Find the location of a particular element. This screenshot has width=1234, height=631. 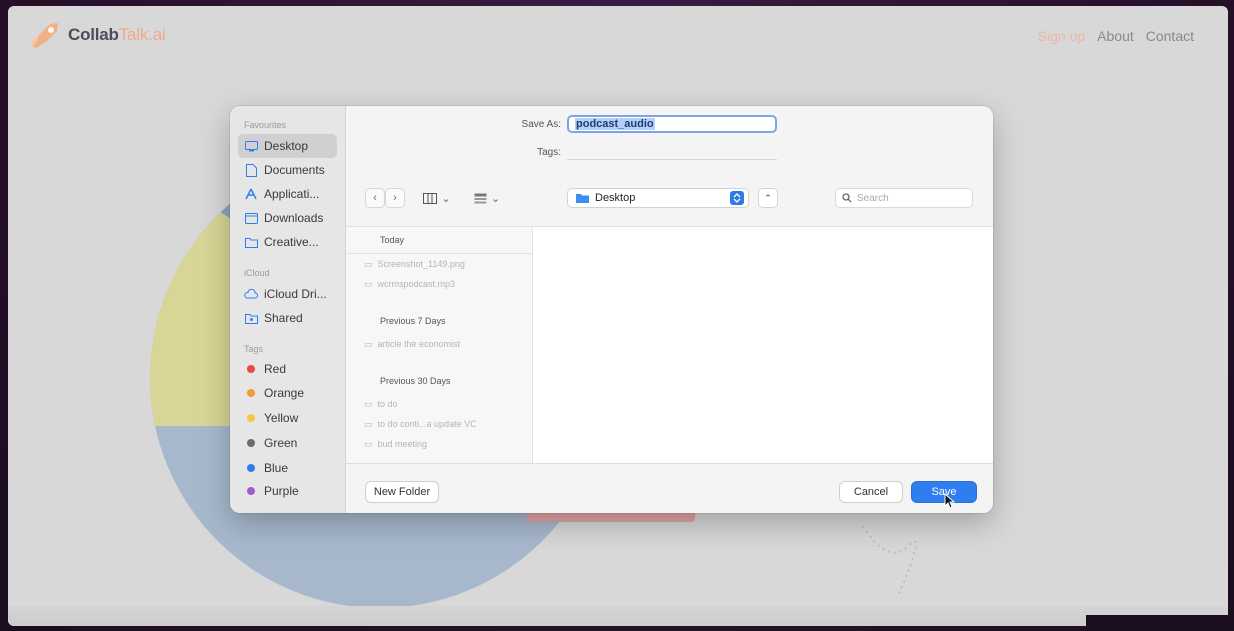

file-item-label: wcrmspodcast.mp3 is located at coordinates (416, 284).